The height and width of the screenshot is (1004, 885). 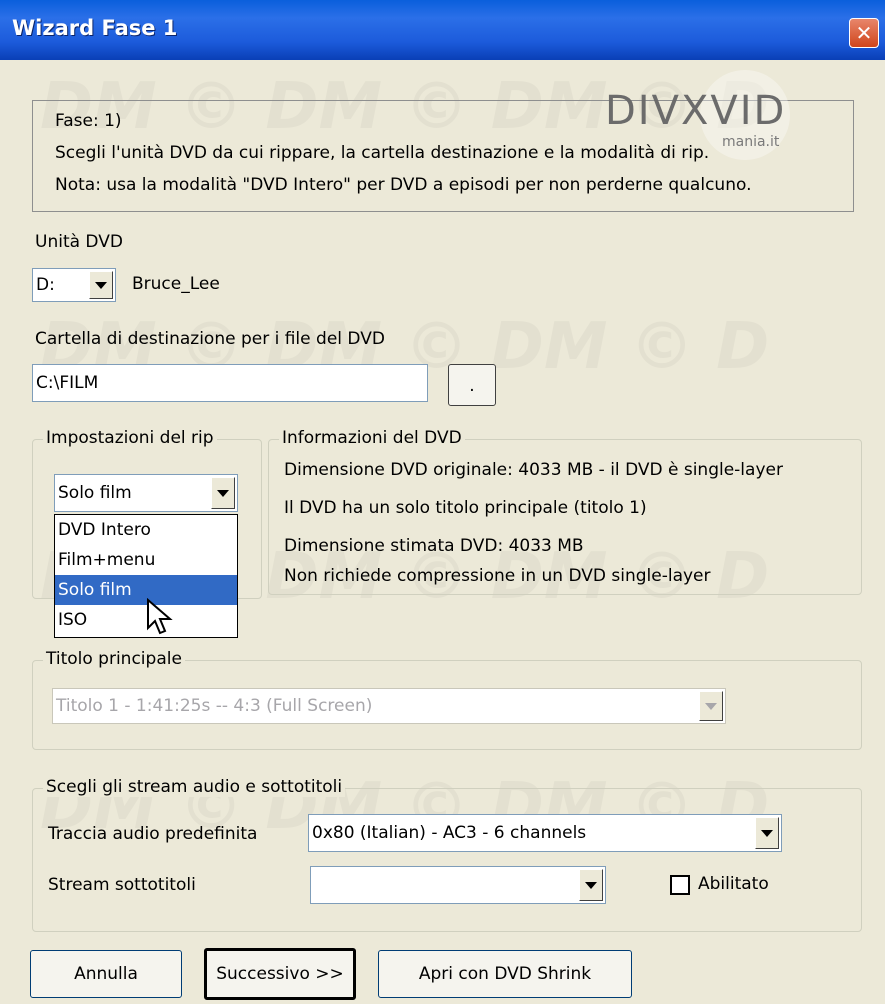 What do you see at coordinates (442, 30) in the screenshot?
I see `title-bar: Wizard Fase 1 ✕` at bounding box center [442, 30].